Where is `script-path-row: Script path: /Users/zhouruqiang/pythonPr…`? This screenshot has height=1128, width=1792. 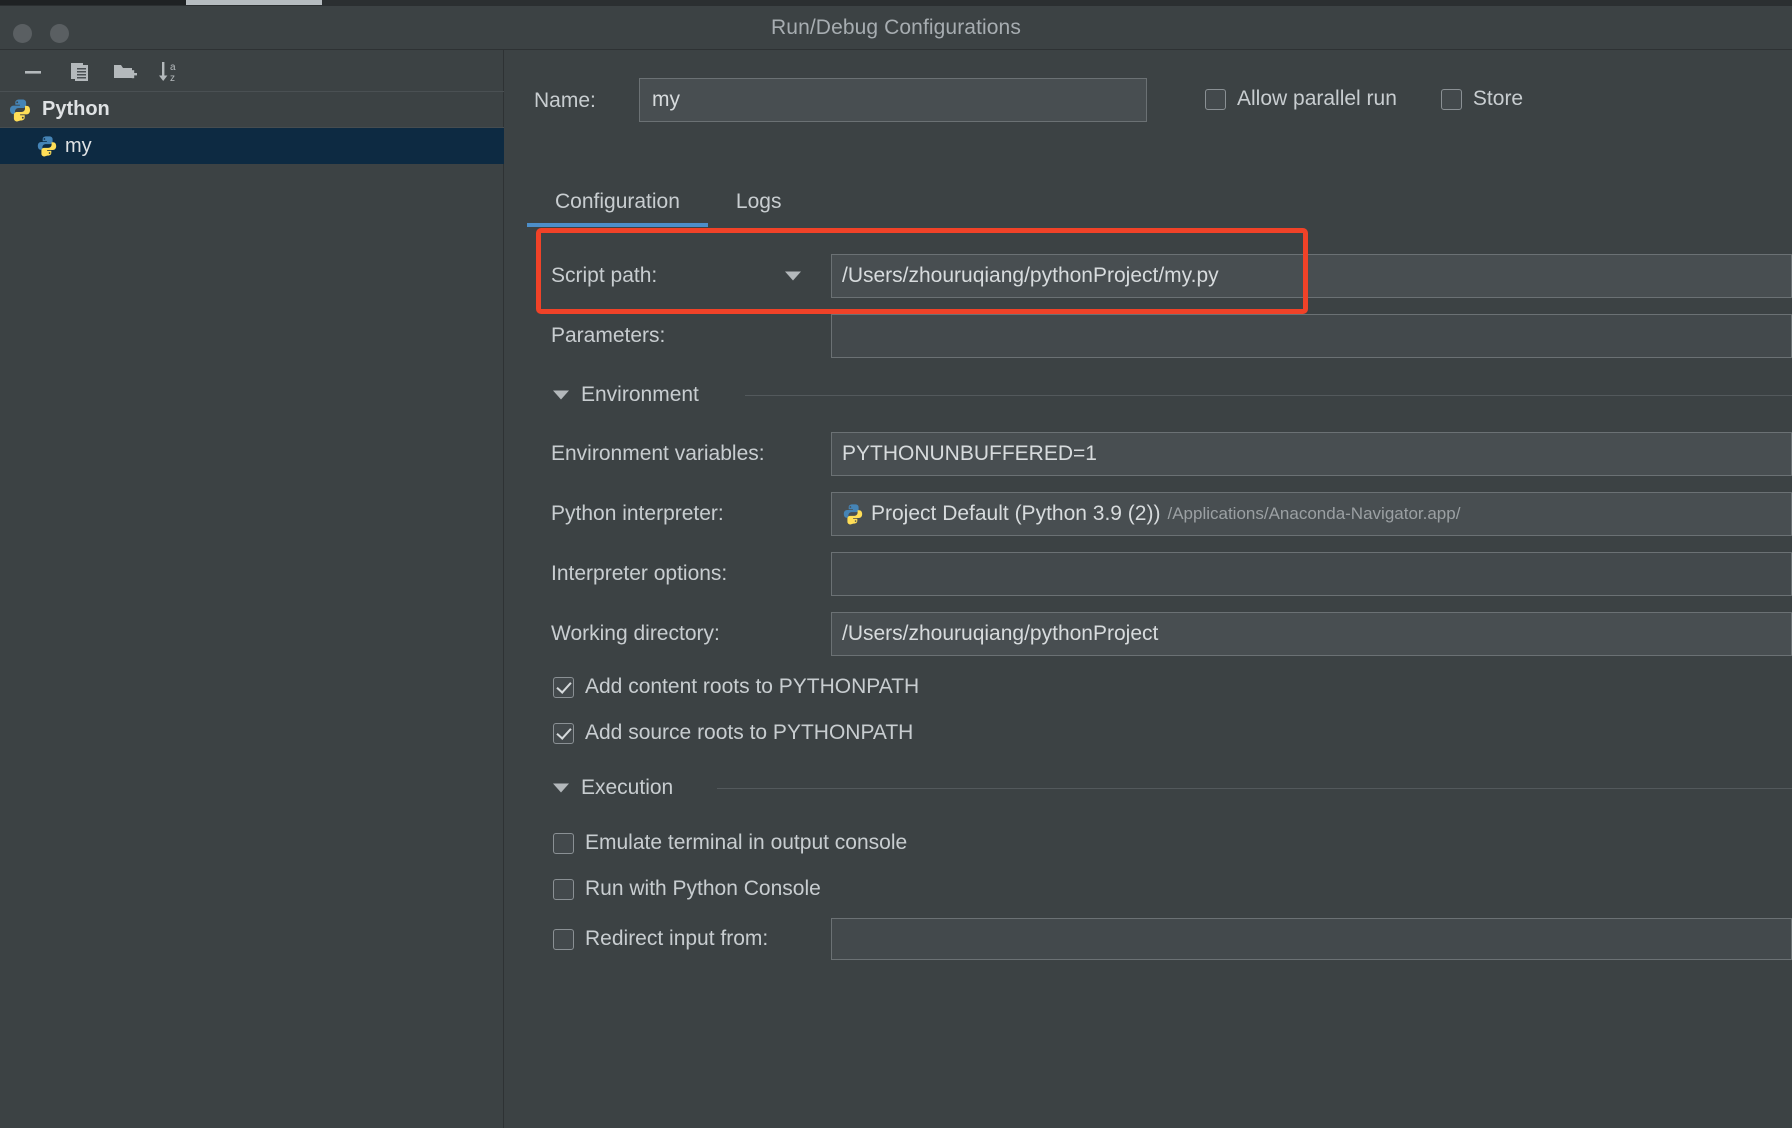
script-path-row: Script path: /Users/zhouruqiang/pythonPr… is located at coordinates (1148, 276).